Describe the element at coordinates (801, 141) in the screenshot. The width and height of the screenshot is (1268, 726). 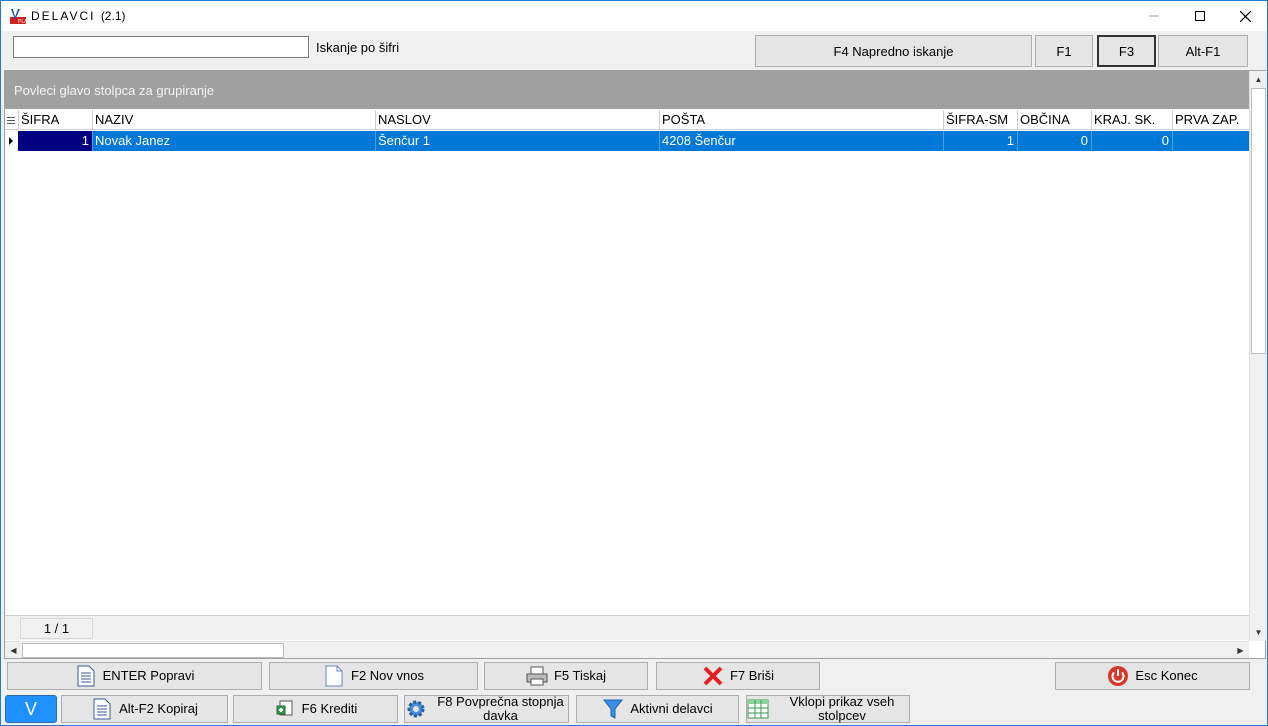
I see `cell-posta: 4208 Šenčur` at that location.